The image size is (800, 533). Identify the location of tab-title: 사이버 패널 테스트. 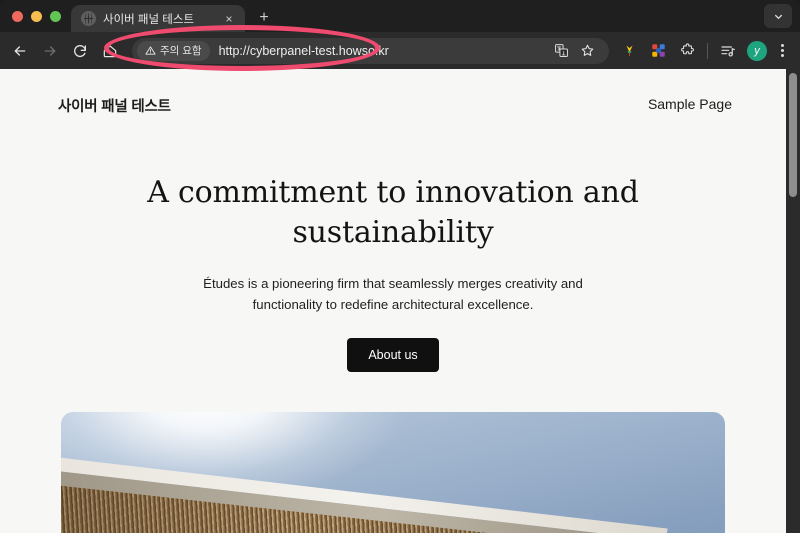
(149, 19).